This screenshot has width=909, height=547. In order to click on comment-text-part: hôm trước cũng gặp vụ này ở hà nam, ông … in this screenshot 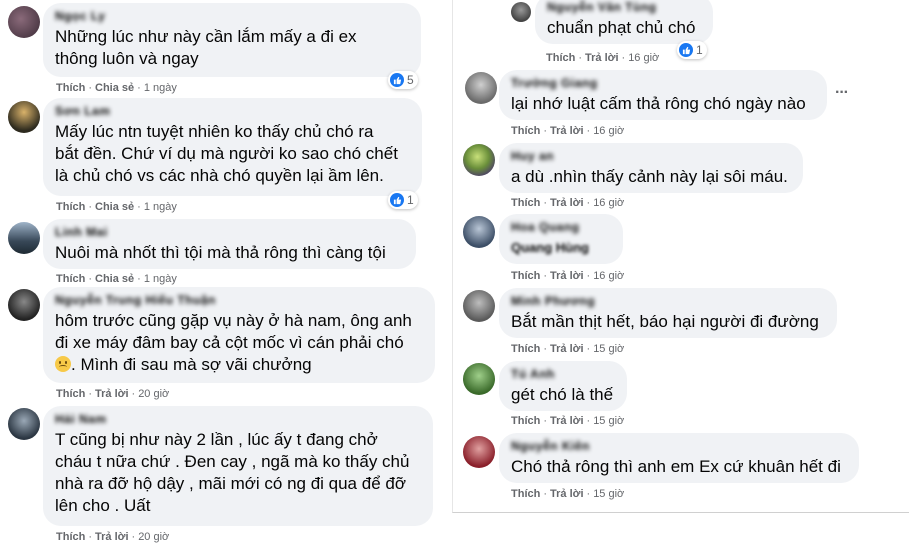, I will do `click(233, 331)`.